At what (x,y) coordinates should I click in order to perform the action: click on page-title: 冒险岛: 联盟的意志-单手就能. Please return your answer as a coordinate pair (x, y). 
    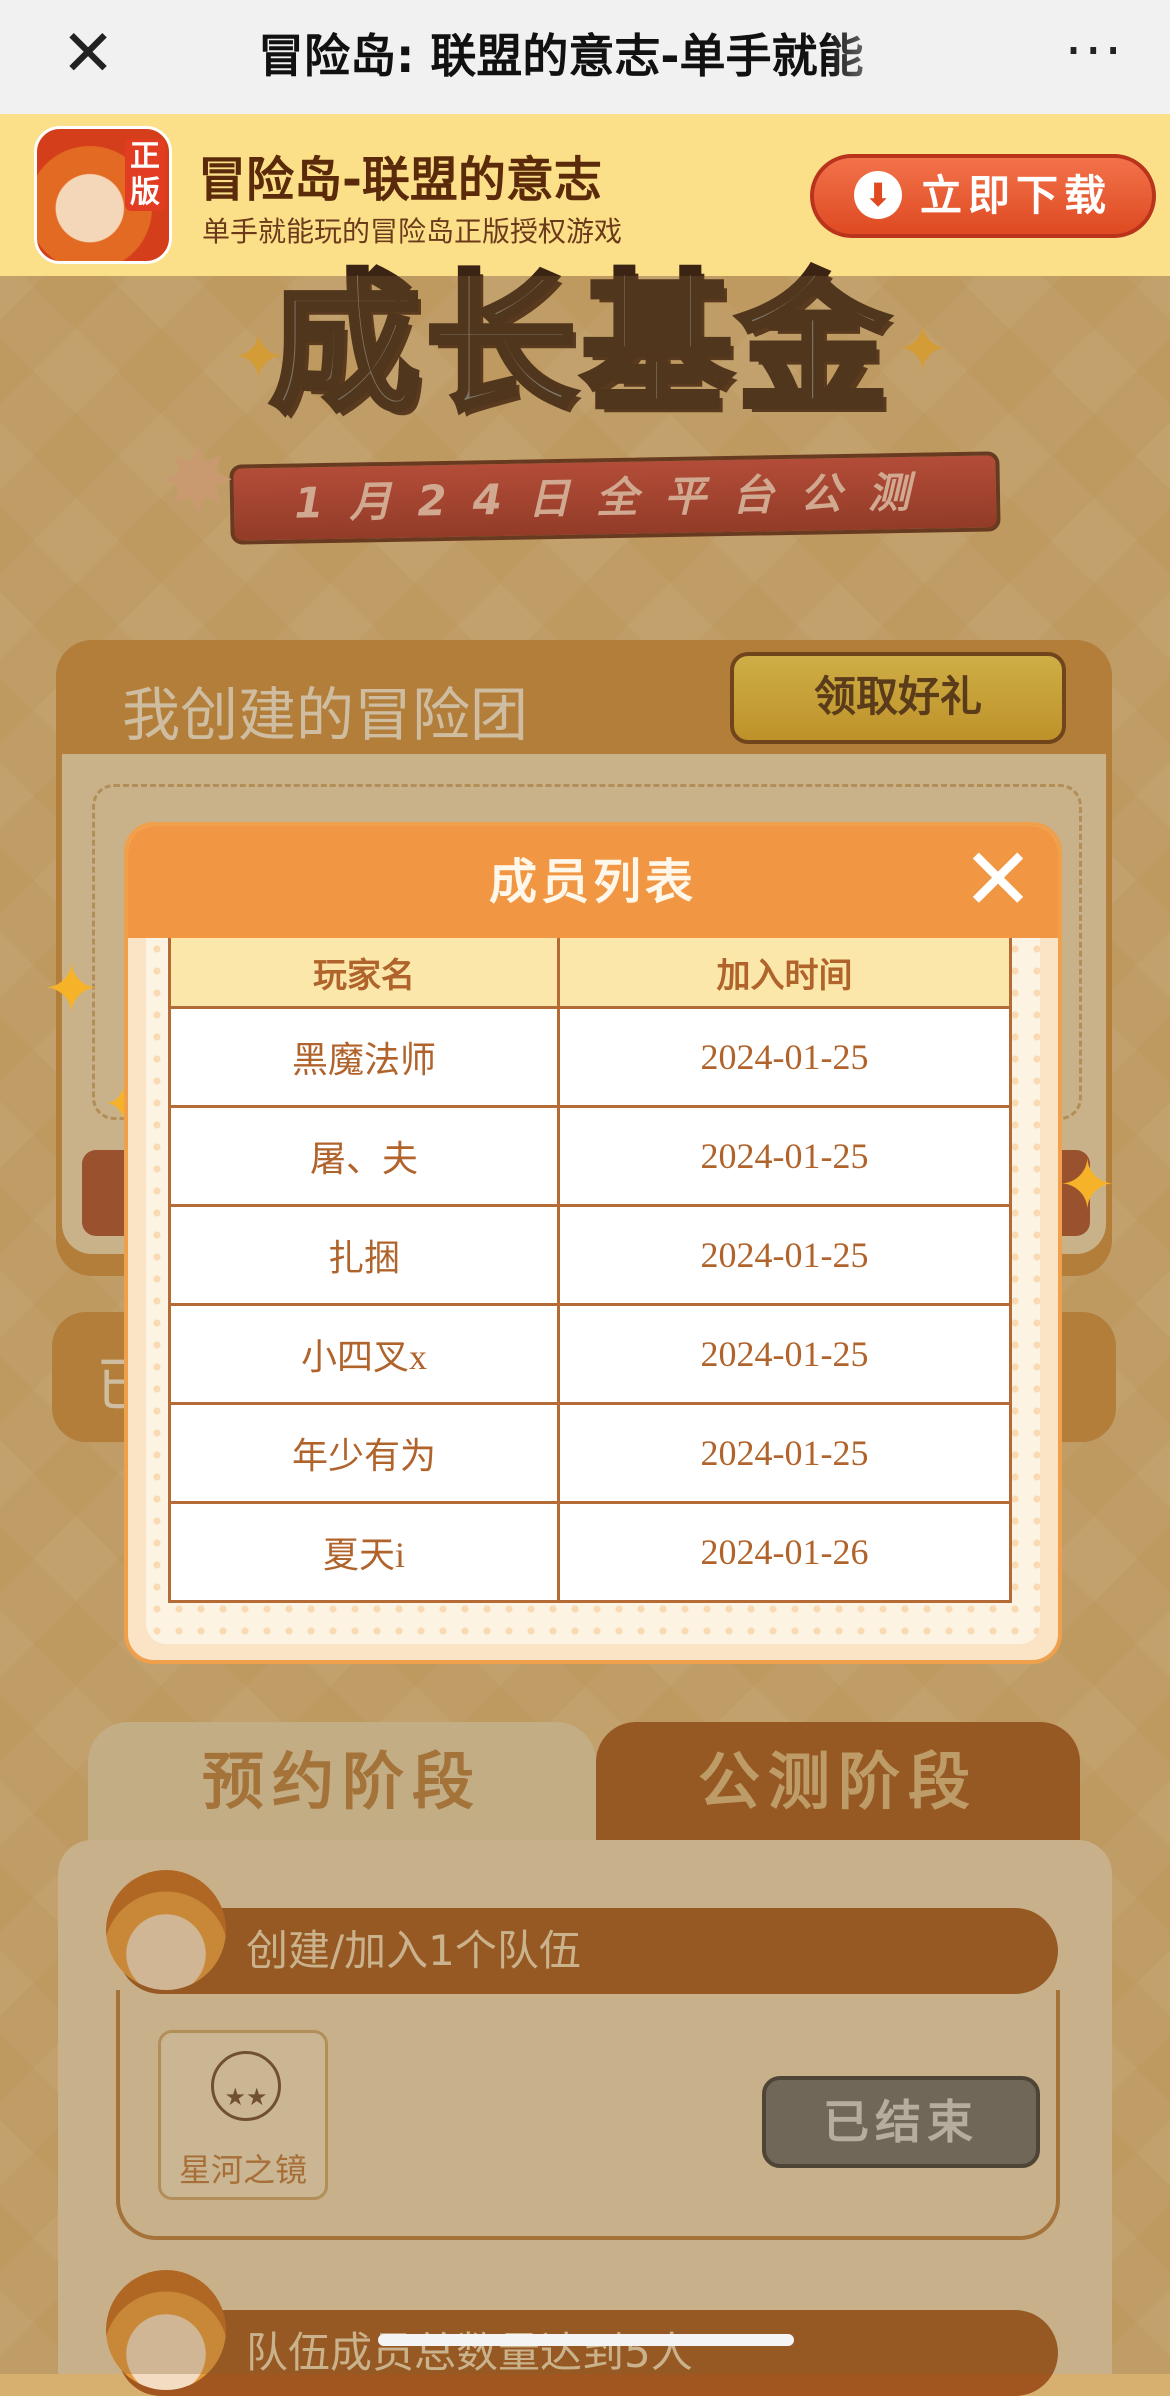
    Looking at the image, I should click on (561, 56).